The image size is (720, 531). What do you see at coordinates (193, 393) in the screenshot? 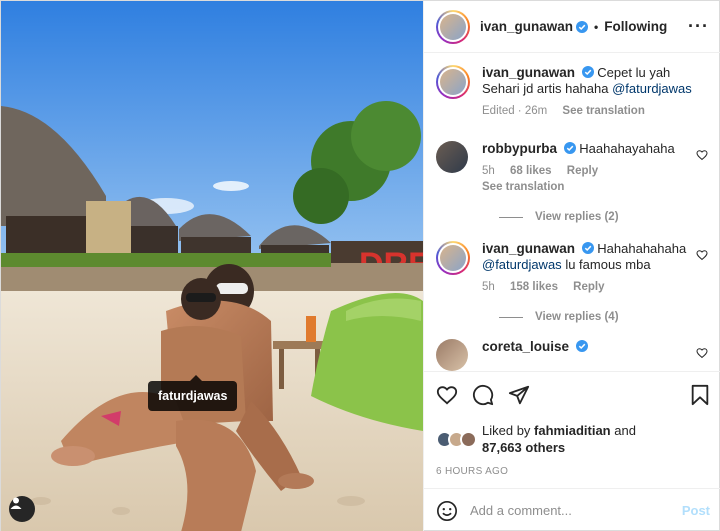
I see `user-tag-bubble: faturdjawas` at bounding box center [193, 393].